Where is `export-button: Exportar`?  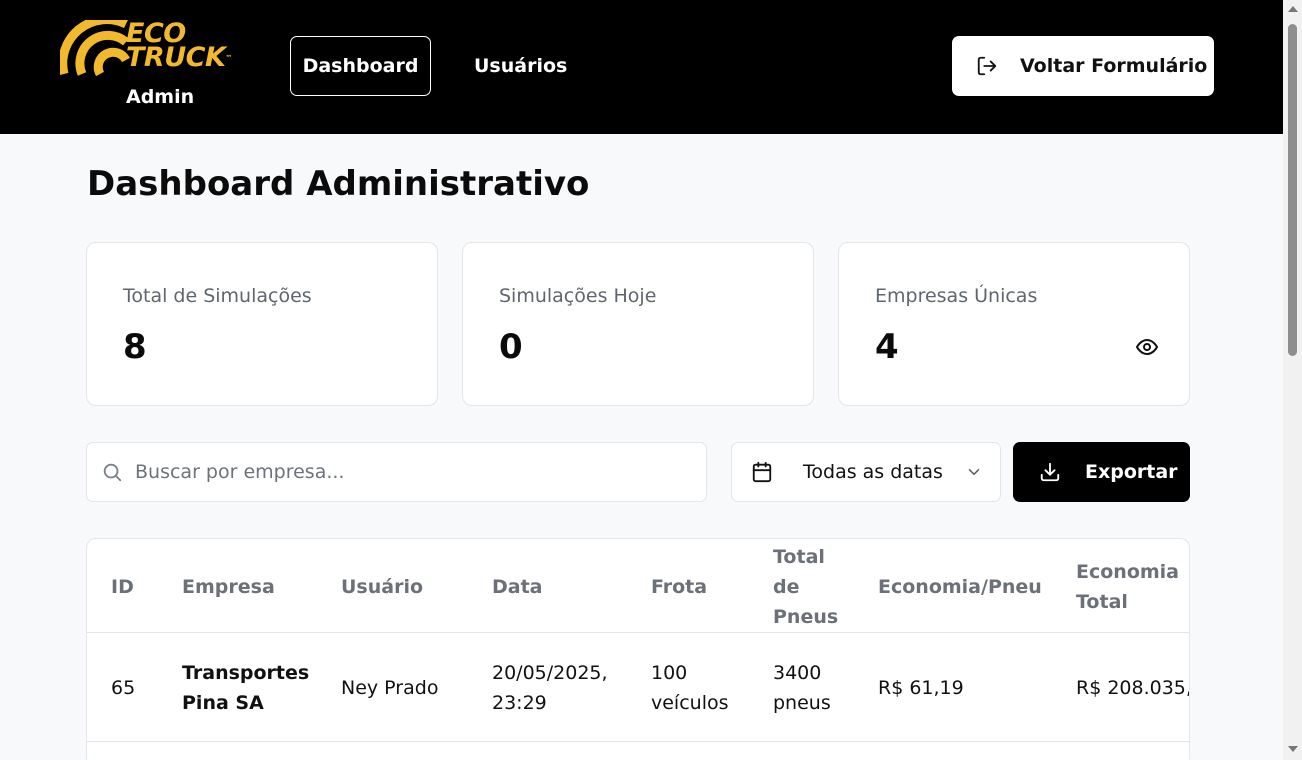
export-button: Exportar is located at coordinates (1101, 472).